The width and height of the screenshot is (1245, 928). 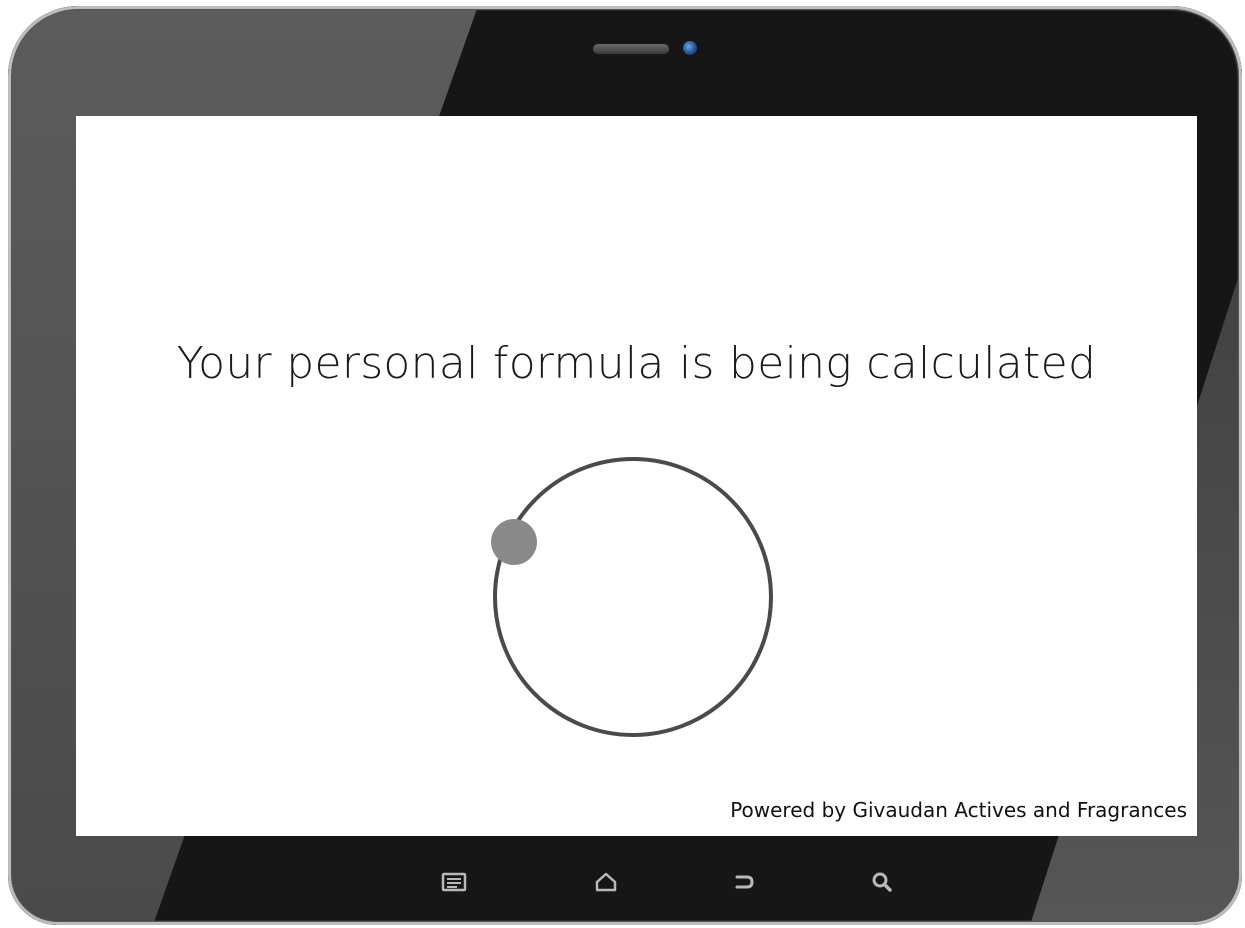 I want to click on system-nav-bar, so click(x=625, y=881).